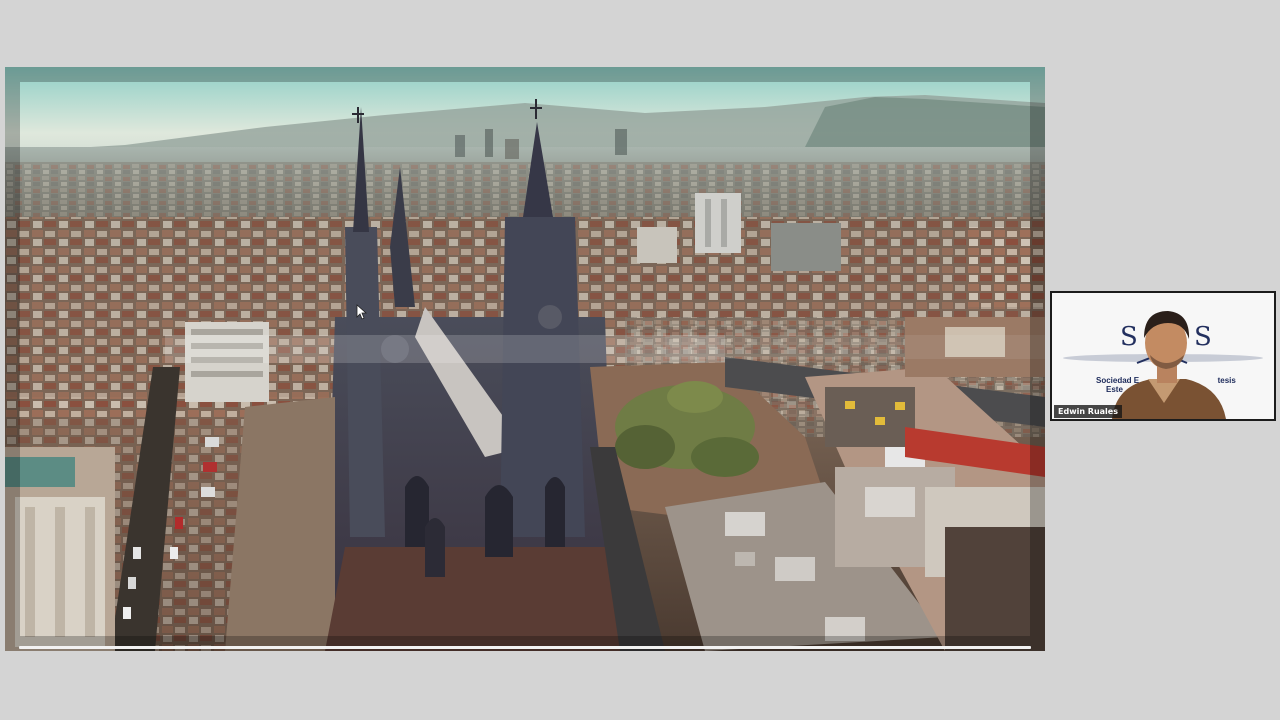 This screenshot has height=720, width=1280. What do you see at coordinates (1118, 380) in the screenshot?
I see `background-text-line1: Sociedad E` at bounding box center [1118, 380].